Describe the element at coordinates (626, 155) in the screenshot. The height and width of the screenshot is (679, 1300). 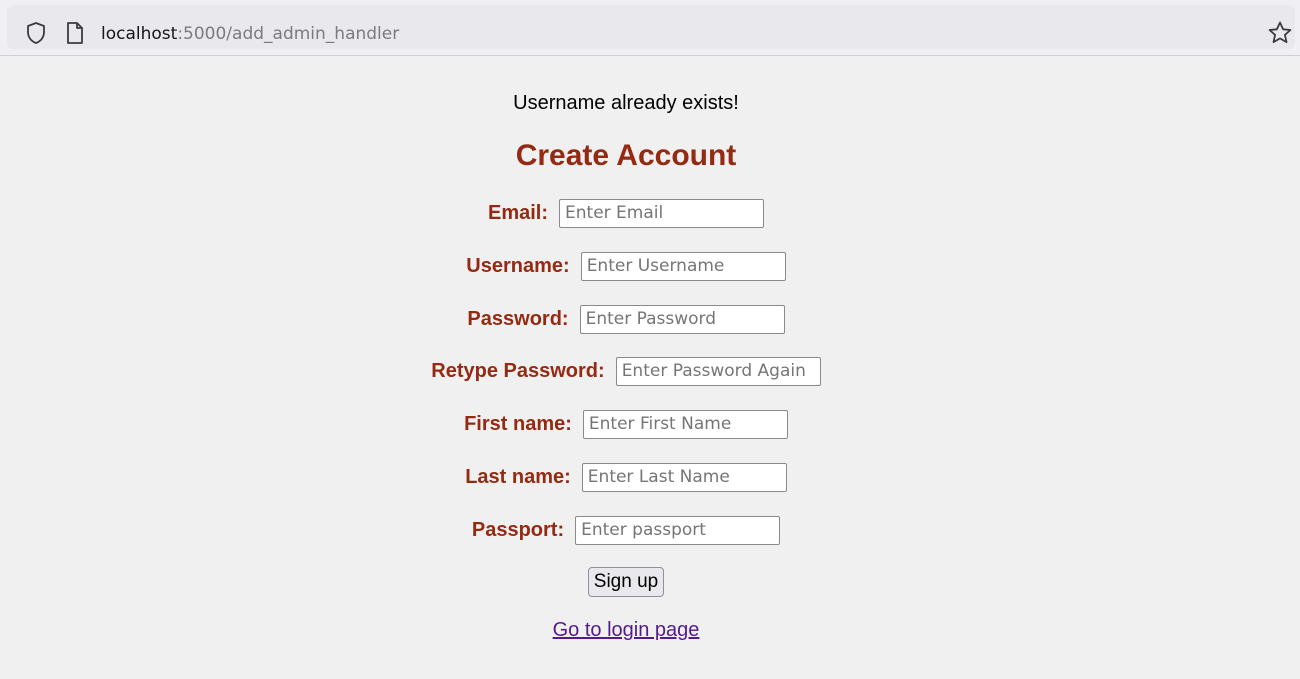
I see `page-title: Create Account` at that location.